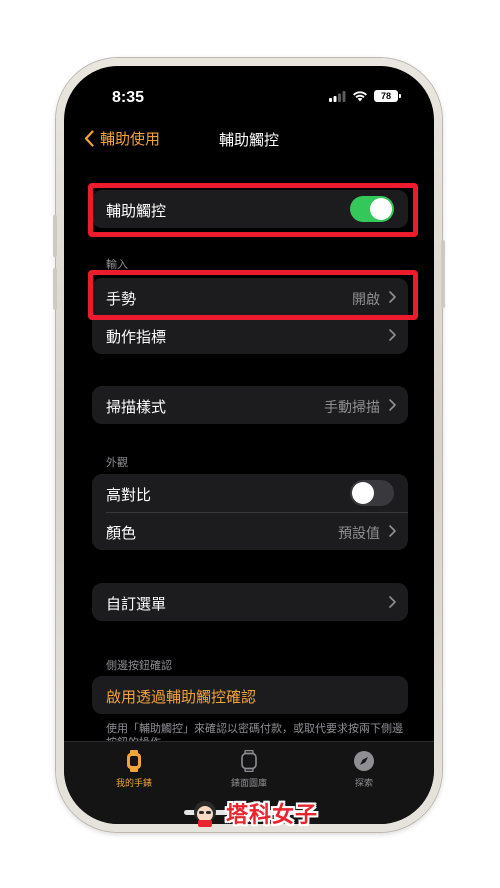 The height and width of the screenshot is (888, 500). I want to click on tab-discover: 探索, so click(364, 769).